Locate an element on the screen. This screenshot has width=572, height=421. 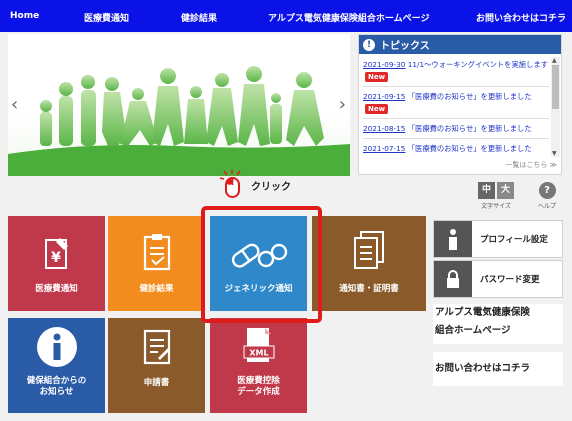
font-large-button: 大 is located at coordinates (505, 190).